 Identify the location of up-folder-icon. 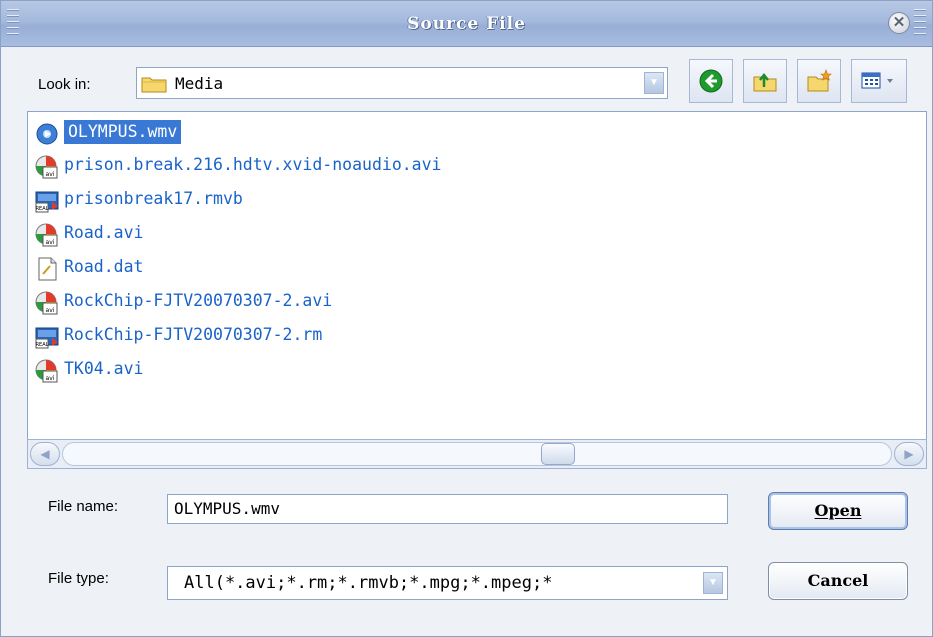
(765, 82).